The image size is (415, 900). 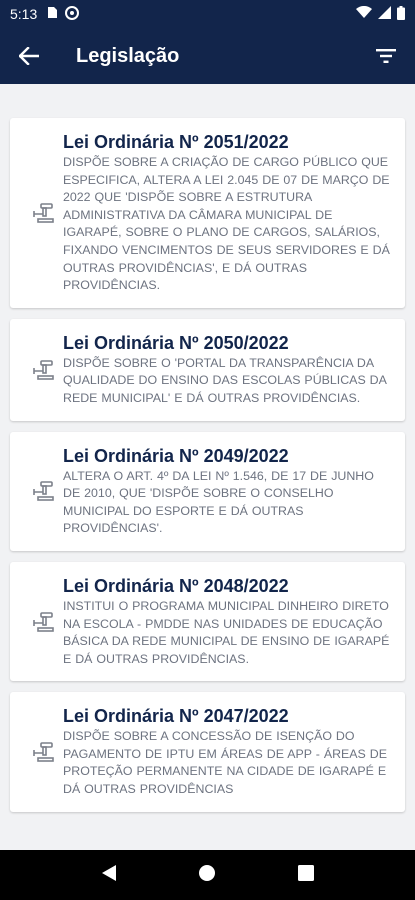 What do you see at coordinates (128, 55) in the screenshot?
I see `page-title: Legislação` at bounding box center [128, 55].